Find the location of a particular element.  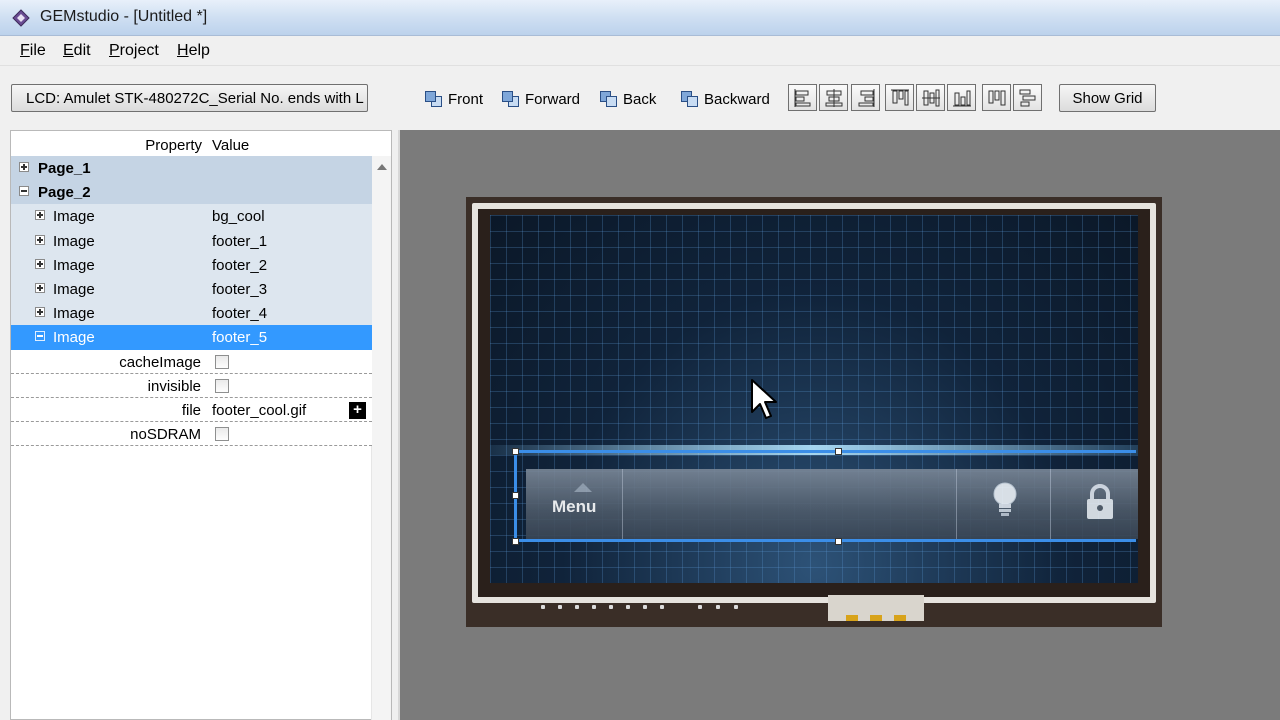

bring-forward-icon is located at coordinates (511, 99).